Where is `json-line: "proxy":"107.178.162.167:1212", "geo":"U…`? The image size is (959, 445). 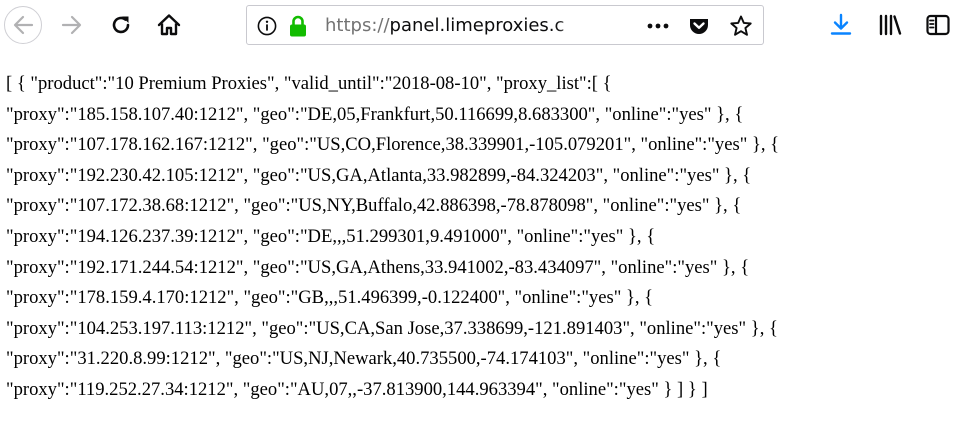
json-line: "proxy":"107.178.162.167:1212", "geo":"U… is located at coordinates (393, 145).